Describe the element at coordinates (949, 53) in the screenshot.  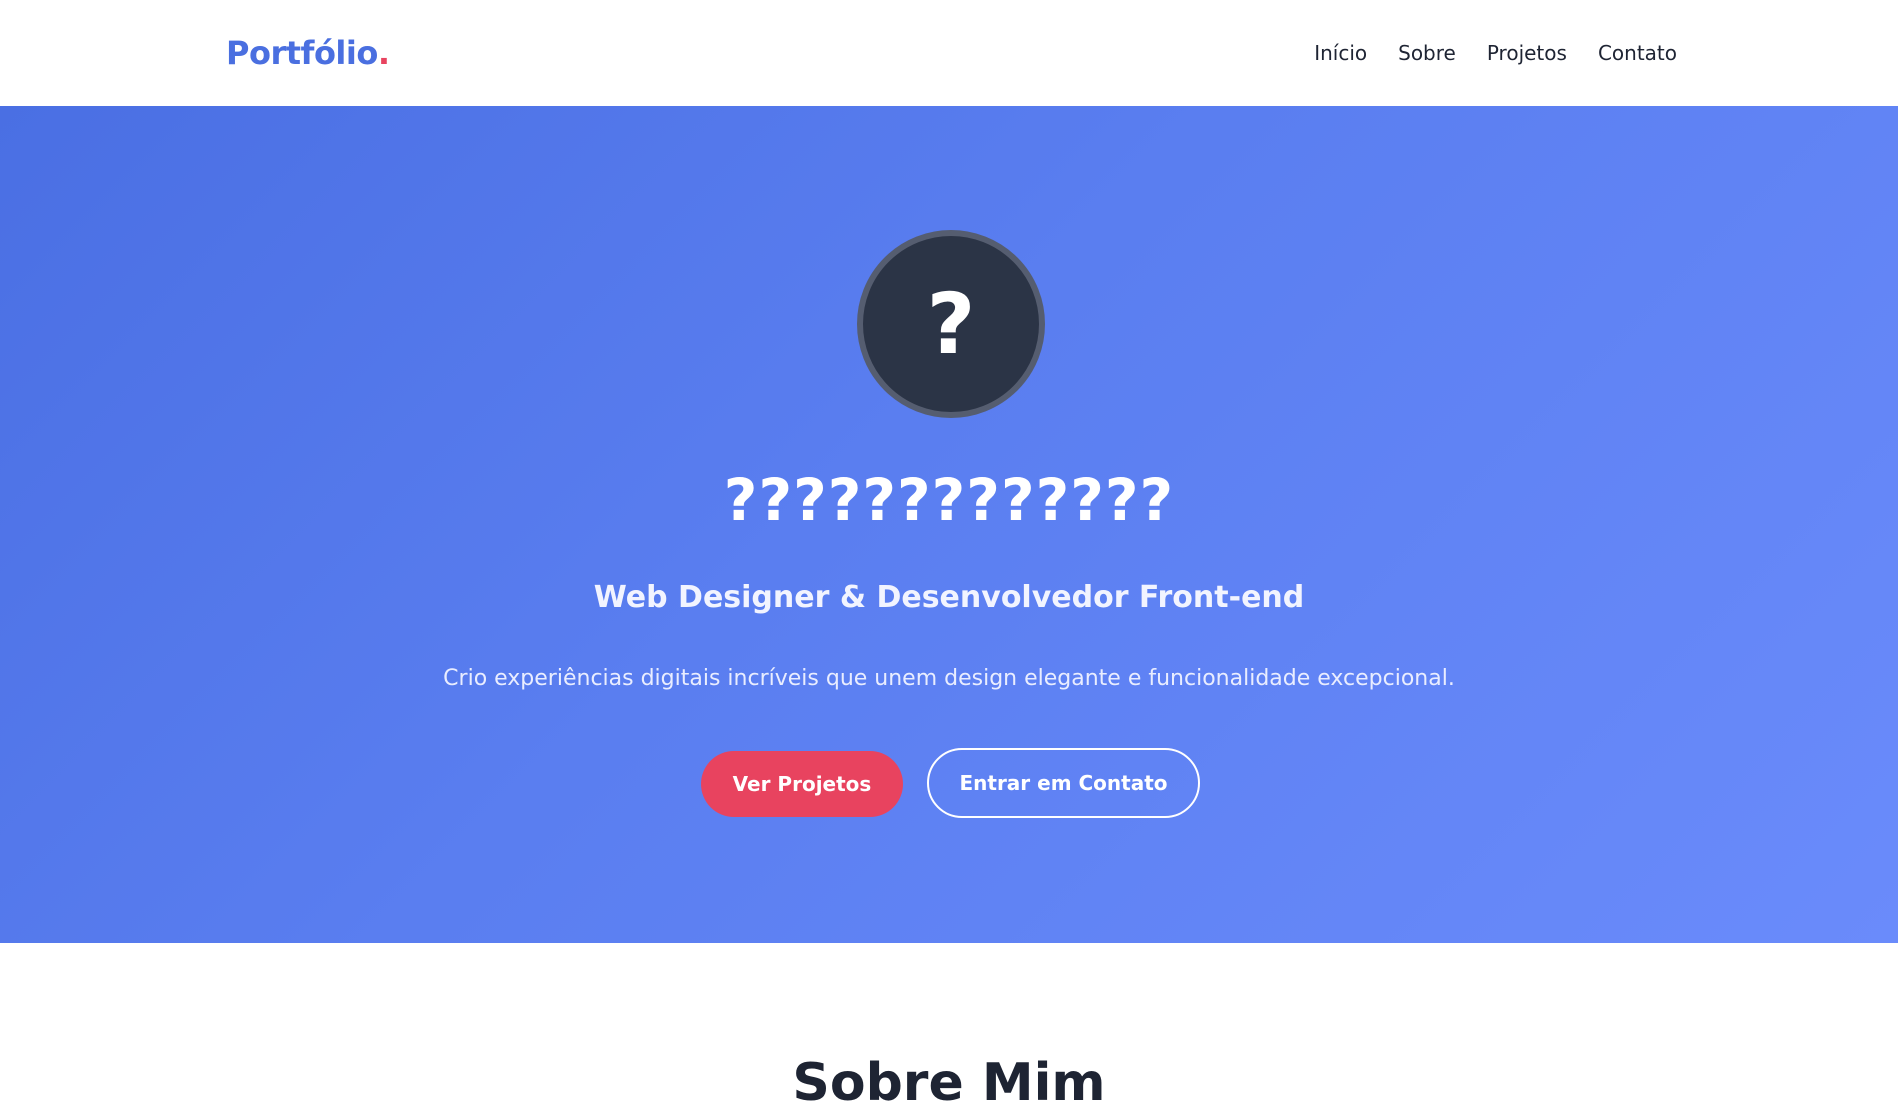
I see `navbar: Portfólio. Início Sobre Projetos Contato` at that location.